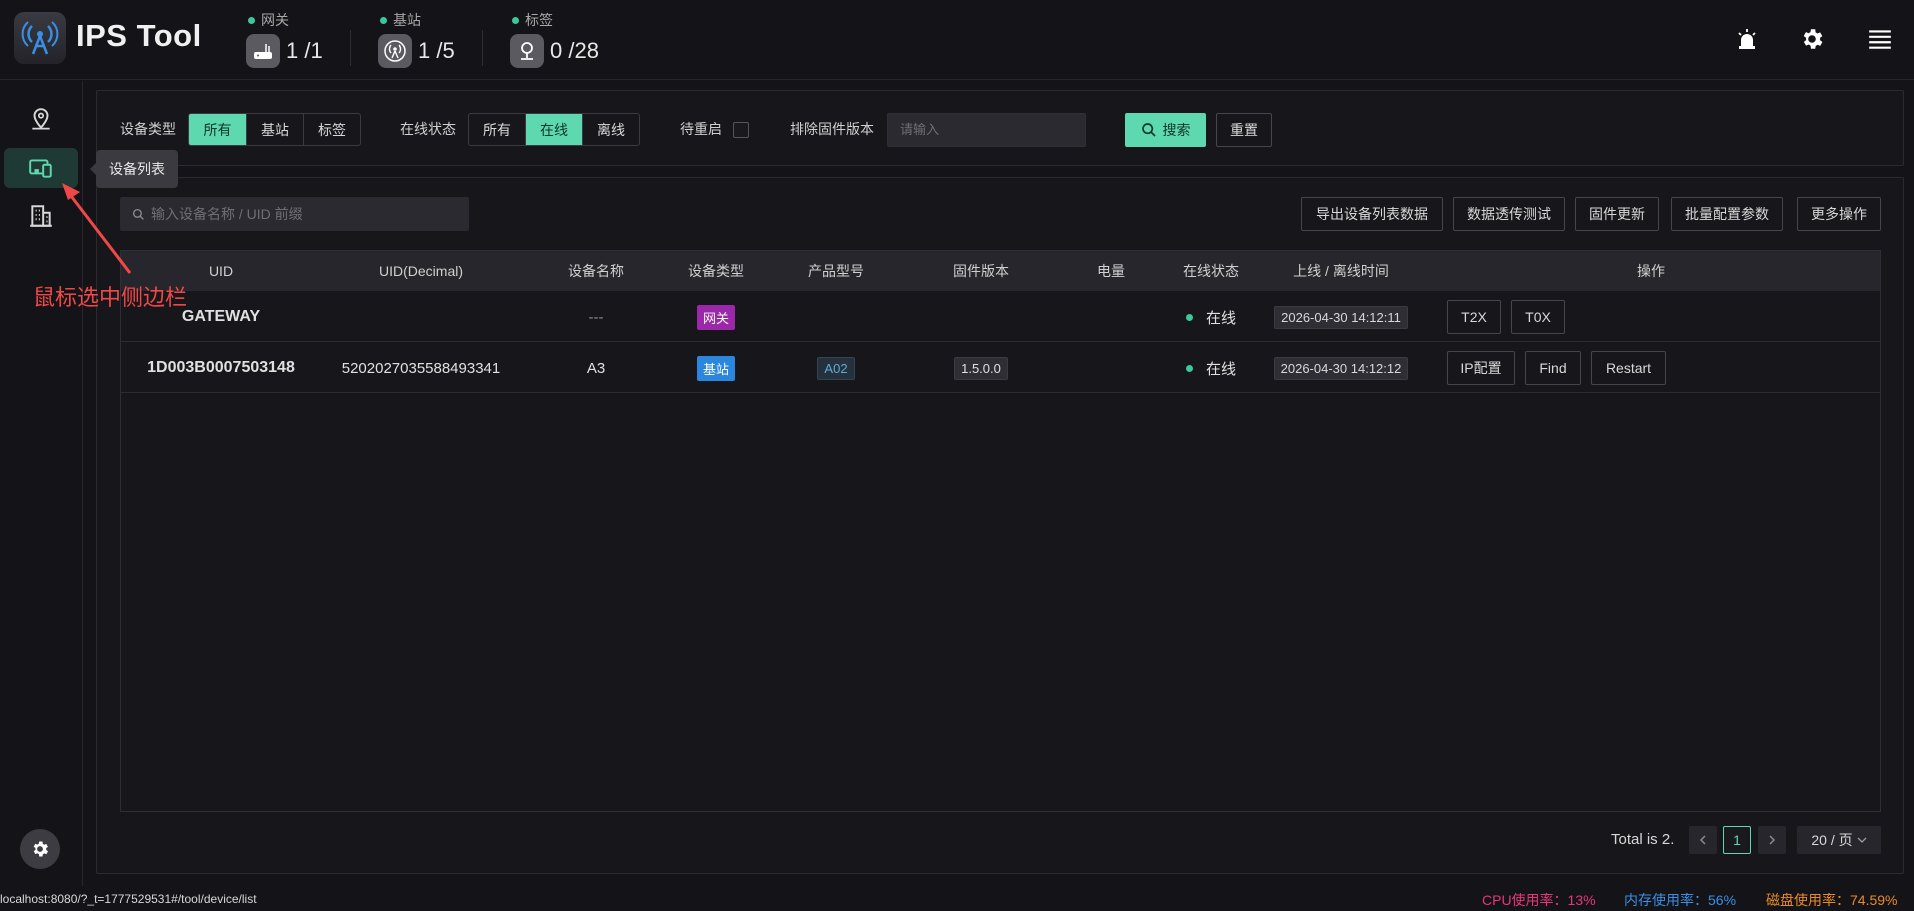  I want to click on stat-gateway-value: 1 /1, so click(304, 50).